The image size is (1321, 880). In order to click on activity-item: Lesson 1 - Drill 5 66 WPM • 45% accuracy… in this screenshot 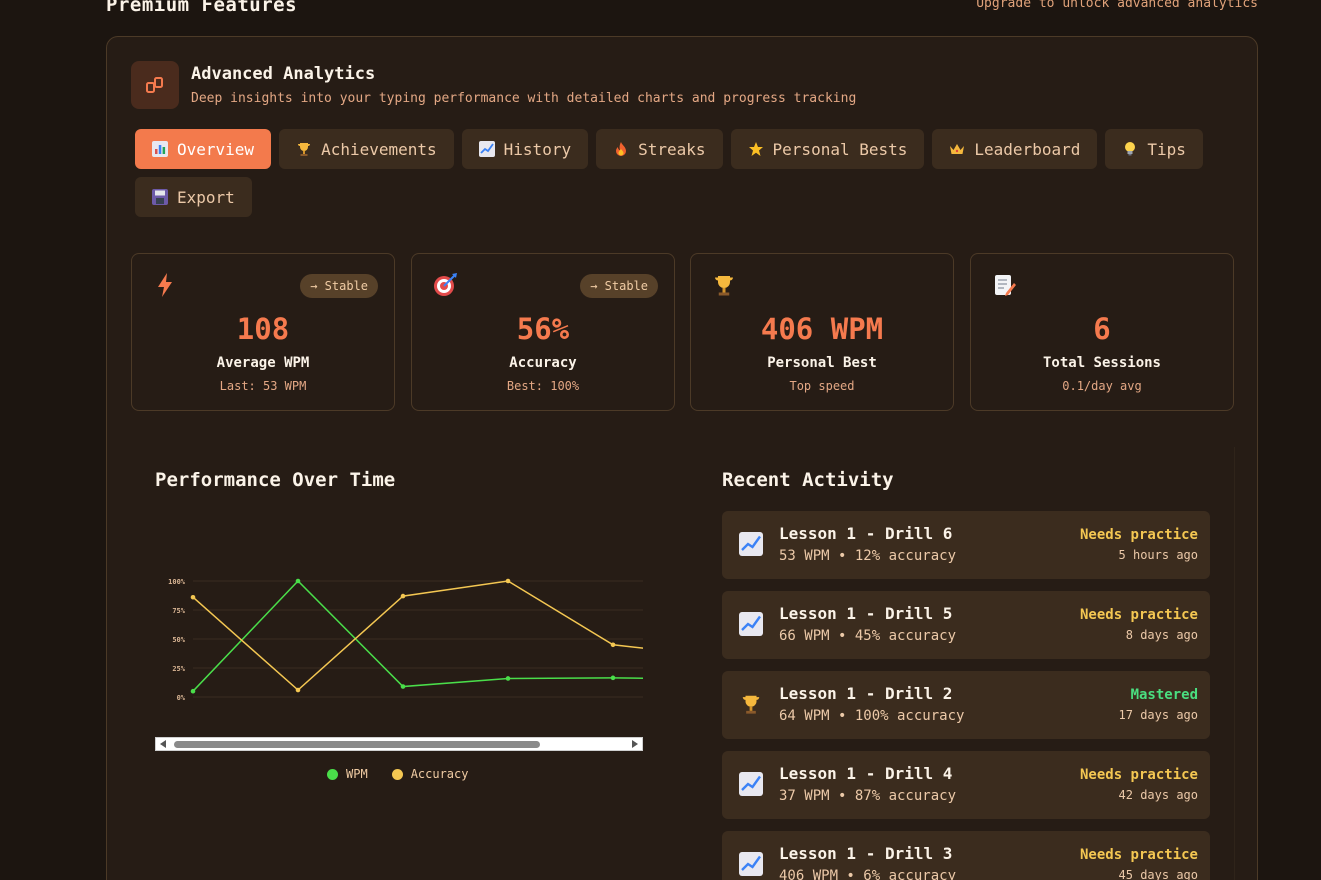, I will do `click(966, 625)`.